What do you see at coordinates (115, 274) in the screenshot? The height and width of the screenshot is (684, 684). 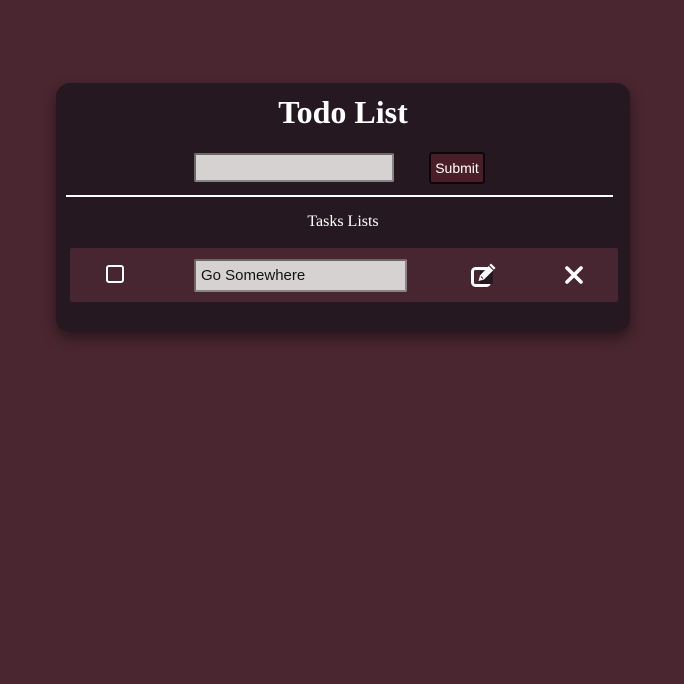 I see `task-checkbox` at bounding box center [115, 274].